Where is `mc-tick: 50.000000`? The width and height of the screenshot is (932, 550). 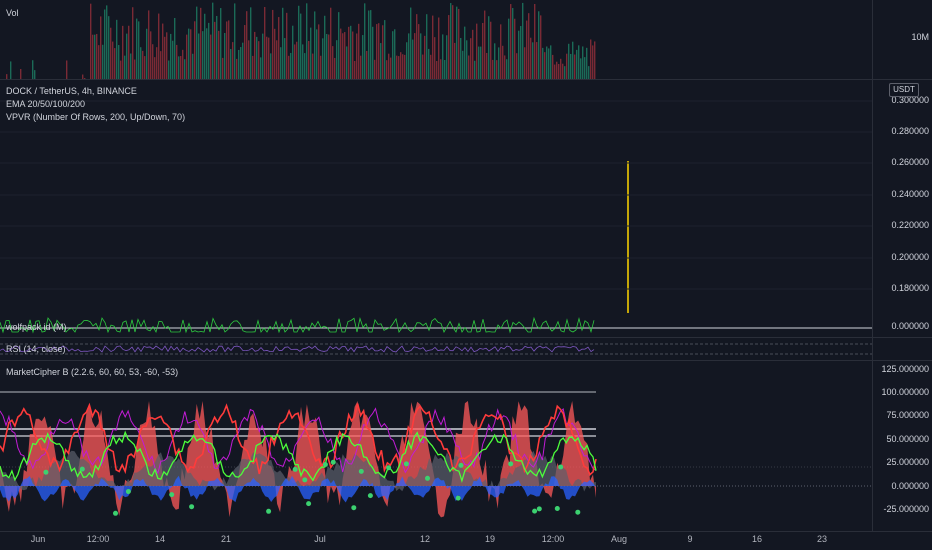 mc-tick: 50.000000 is located at coordinates (907, 439).